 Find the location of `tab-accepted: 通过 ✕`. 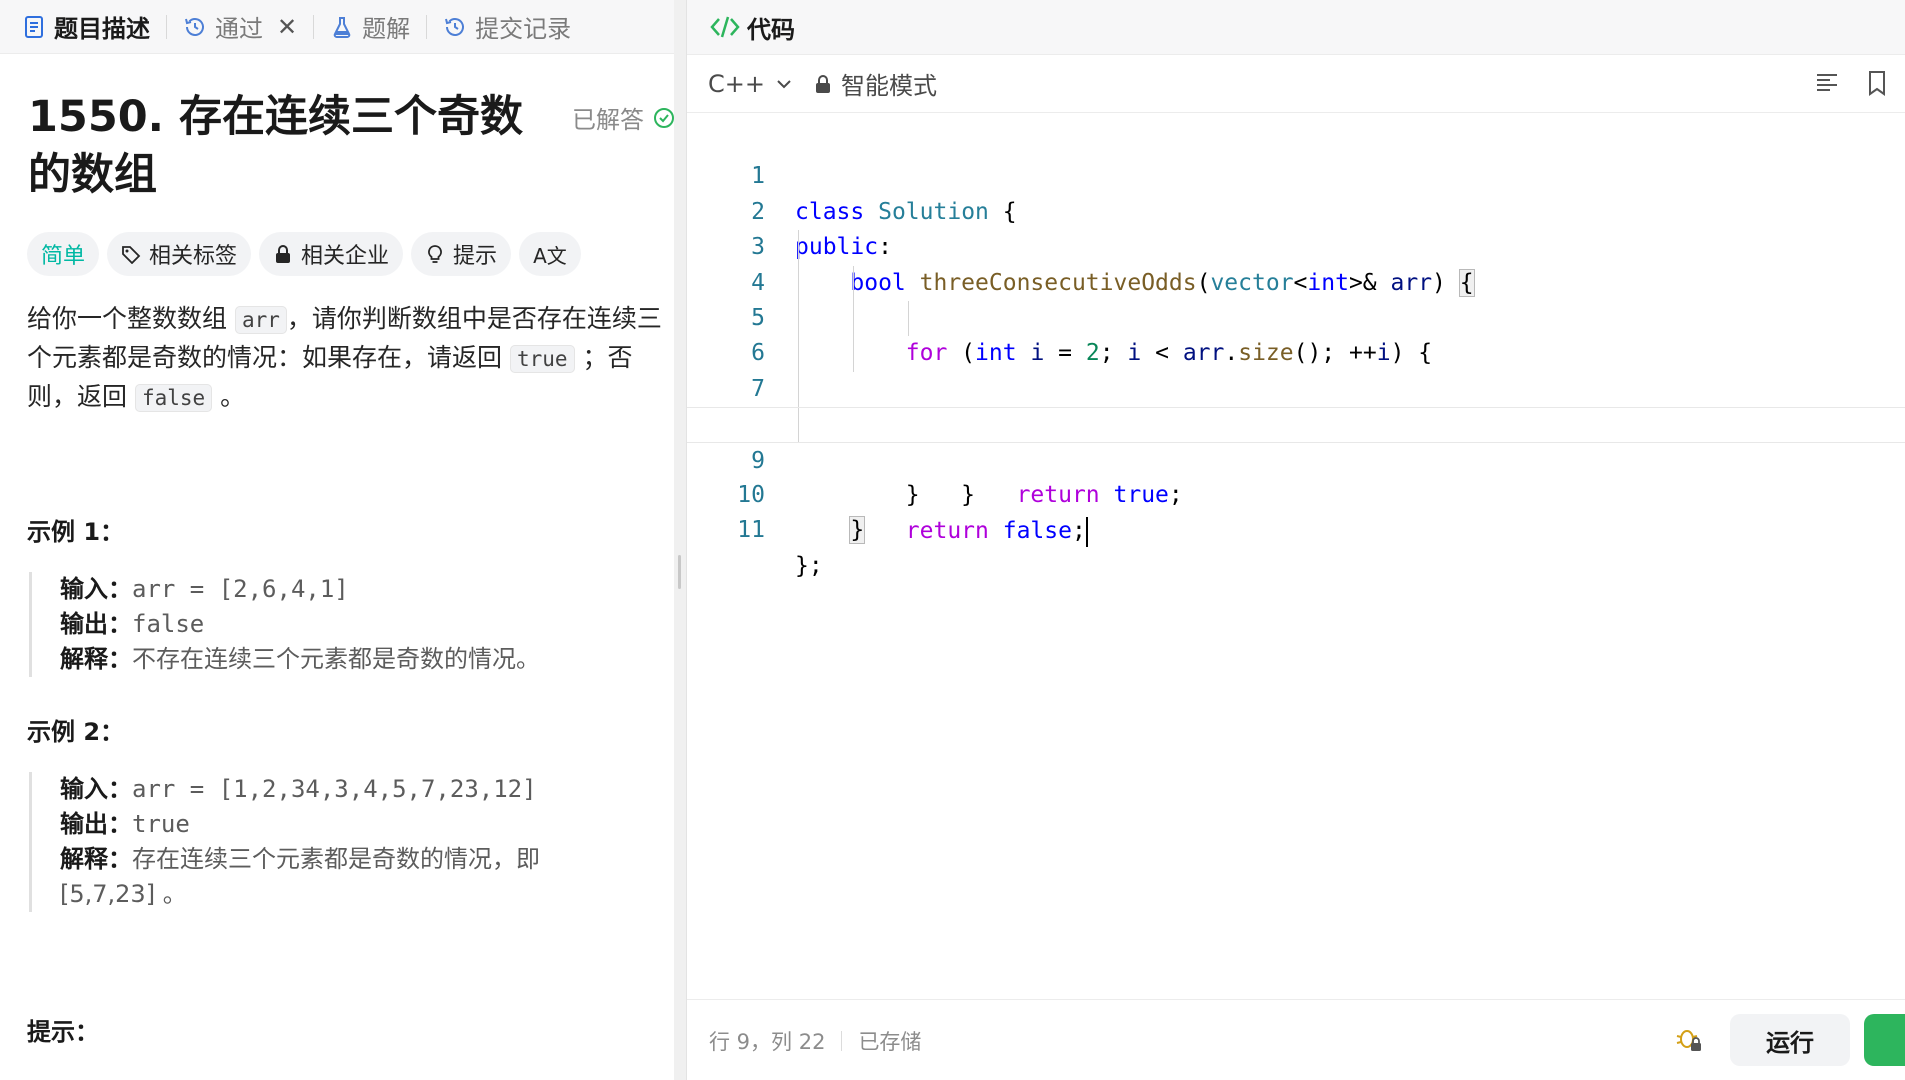

tab-accepted: 通过 ✕ is located at coordinates (240, 27).